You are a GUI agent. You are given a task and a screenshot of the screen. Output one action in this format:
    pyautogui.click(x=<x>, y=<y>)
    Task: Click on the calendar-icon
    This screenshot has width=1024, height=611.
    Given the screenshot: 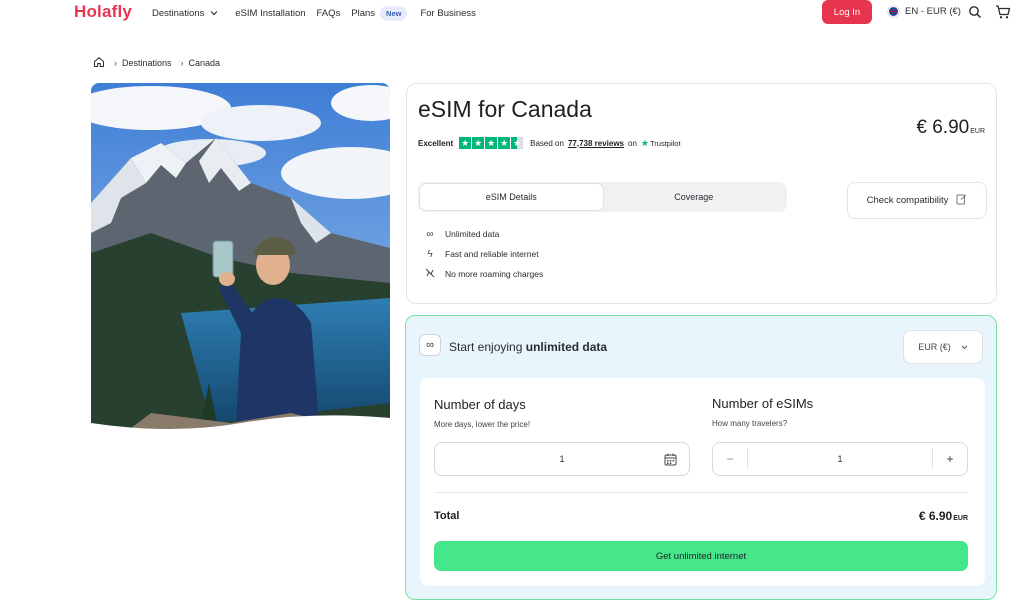 What is the action you would take?
    pyautogui.click(x=670, y=459)
    